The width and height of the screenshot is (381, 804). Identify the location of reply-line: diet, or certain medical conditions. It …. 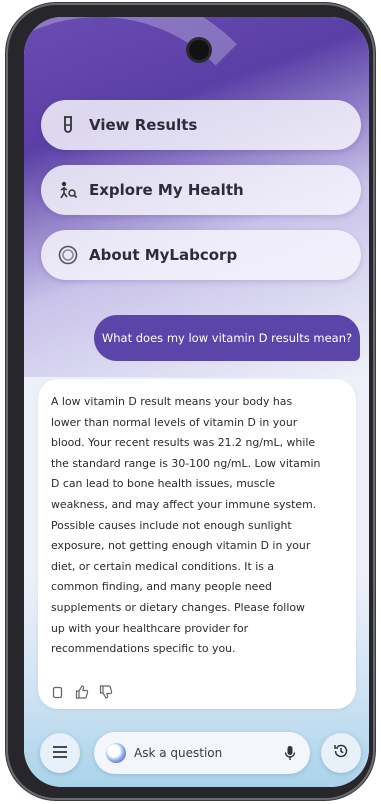
(163, 566).